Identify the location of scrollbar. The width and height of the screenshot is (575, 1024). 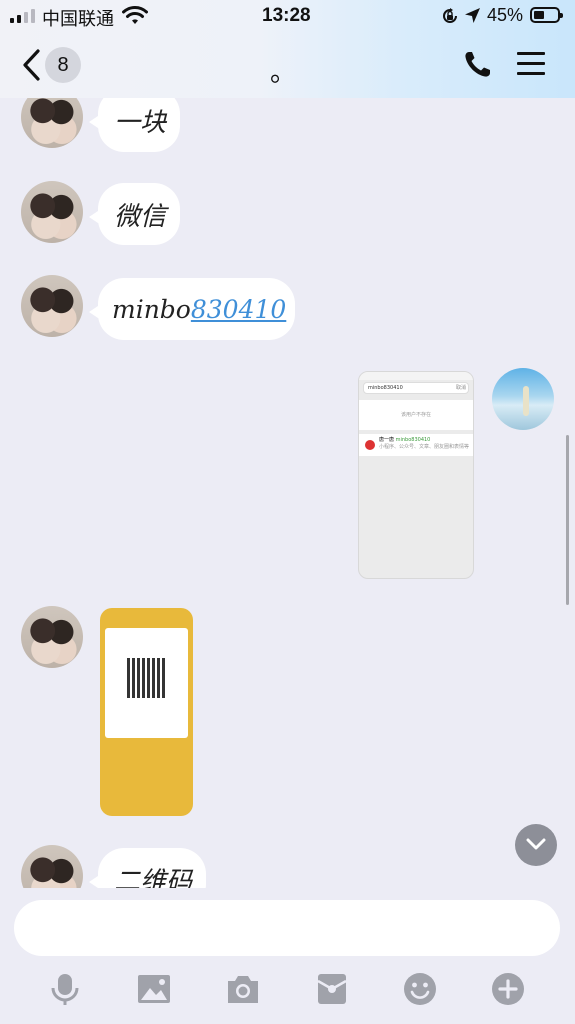
(567, 520).